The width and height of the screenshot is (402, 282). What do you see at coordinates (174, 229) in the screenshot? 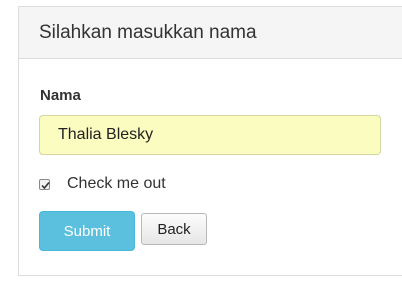
I see `back-button: Back` at bounding box center [174, 229].